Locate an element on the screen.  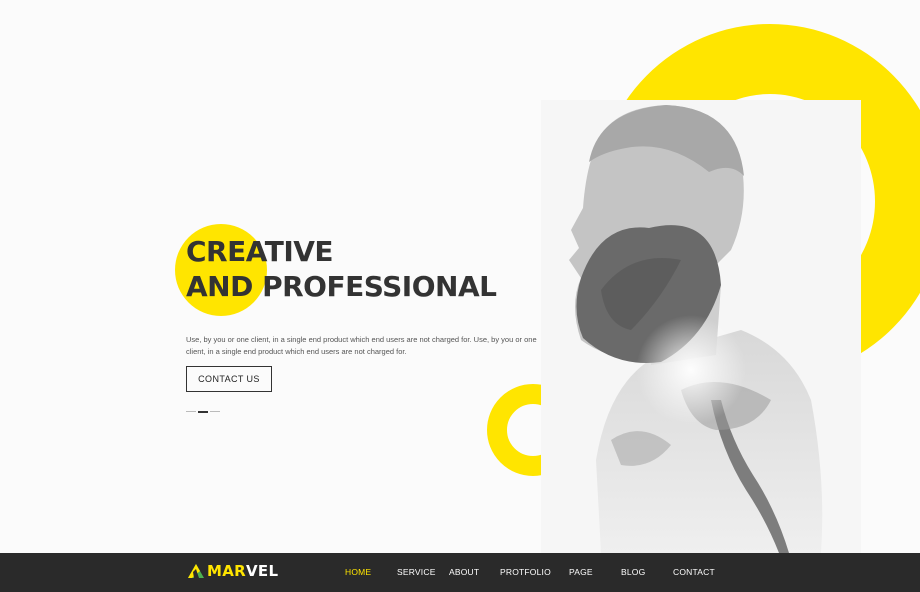
nav-item-service: SERVICE is located at coordinates (416, 572).